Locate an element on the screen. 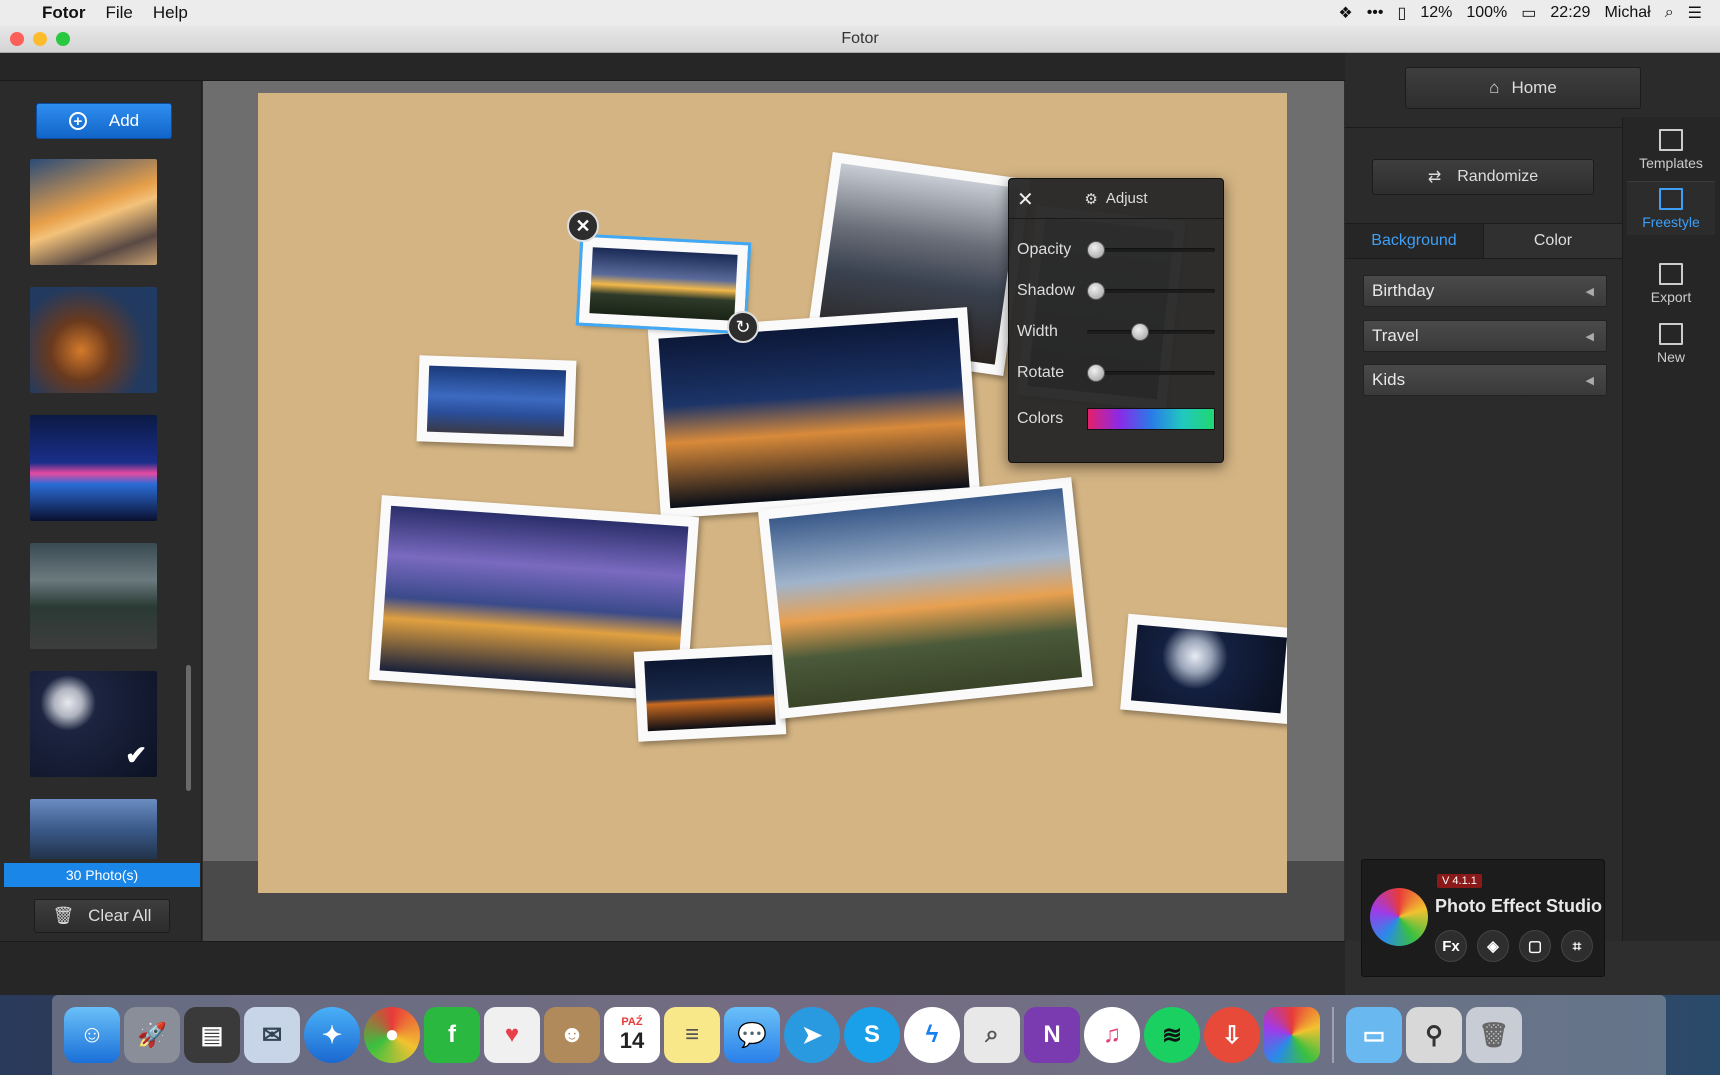  battery-text: 100% is located at coordinates (1486, 13).